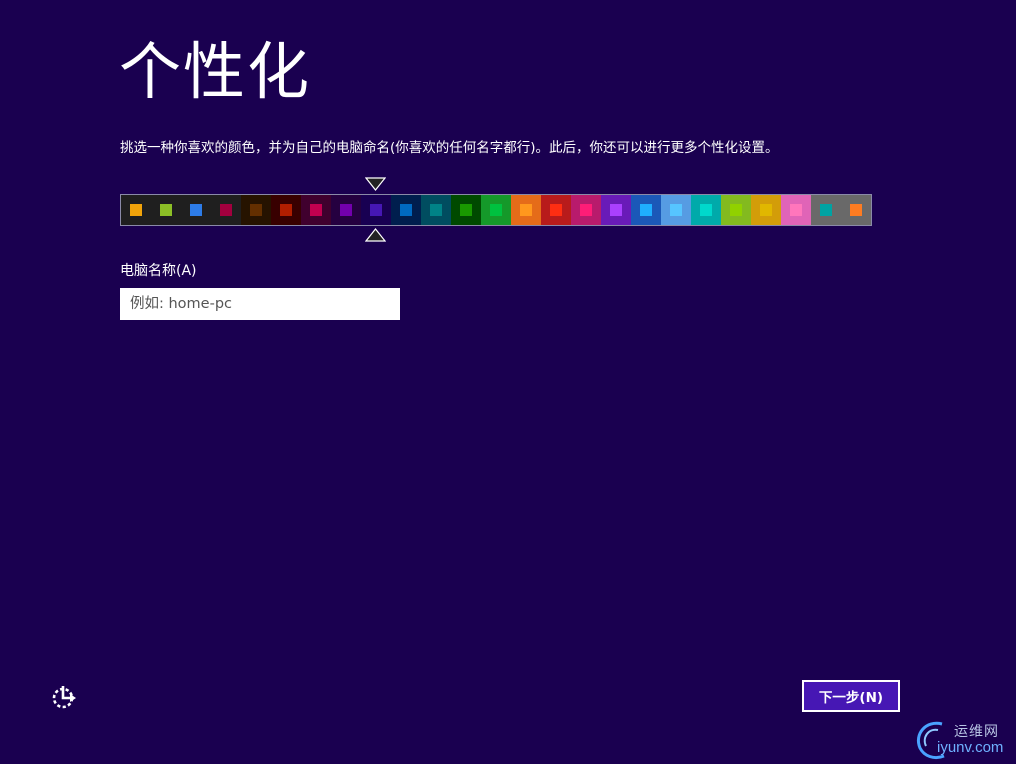  Describe the element at coordinates (976, 732) in the screenshot. I see `watermark-cn-text: 运维网` at that location.